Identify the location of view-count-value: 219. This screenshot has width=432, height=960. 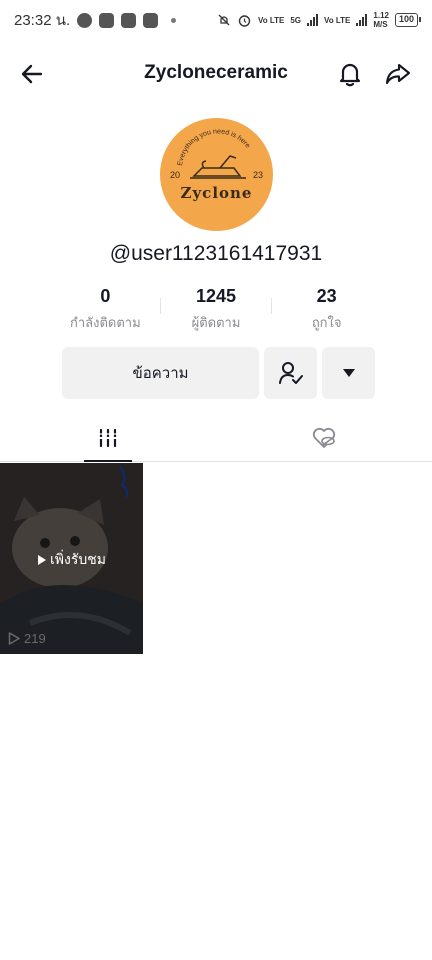
(35, 638).